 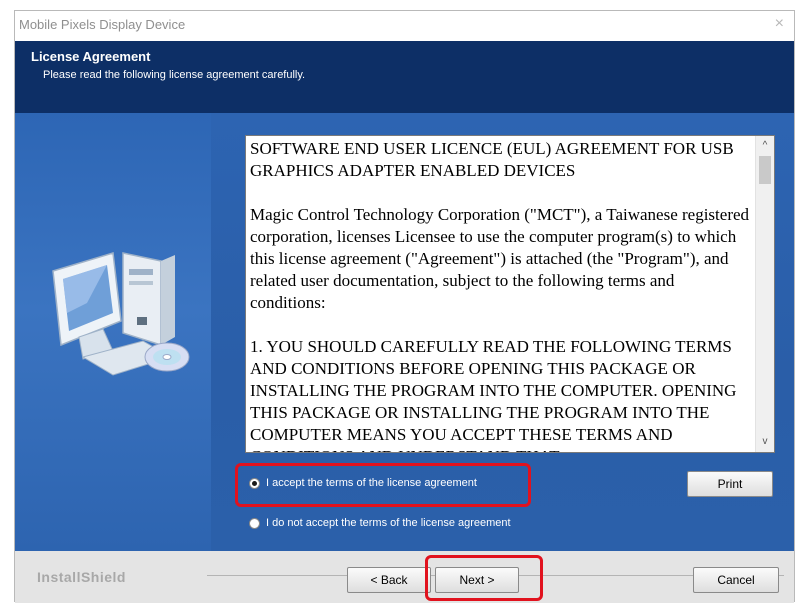 I want to click on scroll-up-icon: ^, so click(x=765, y=146).